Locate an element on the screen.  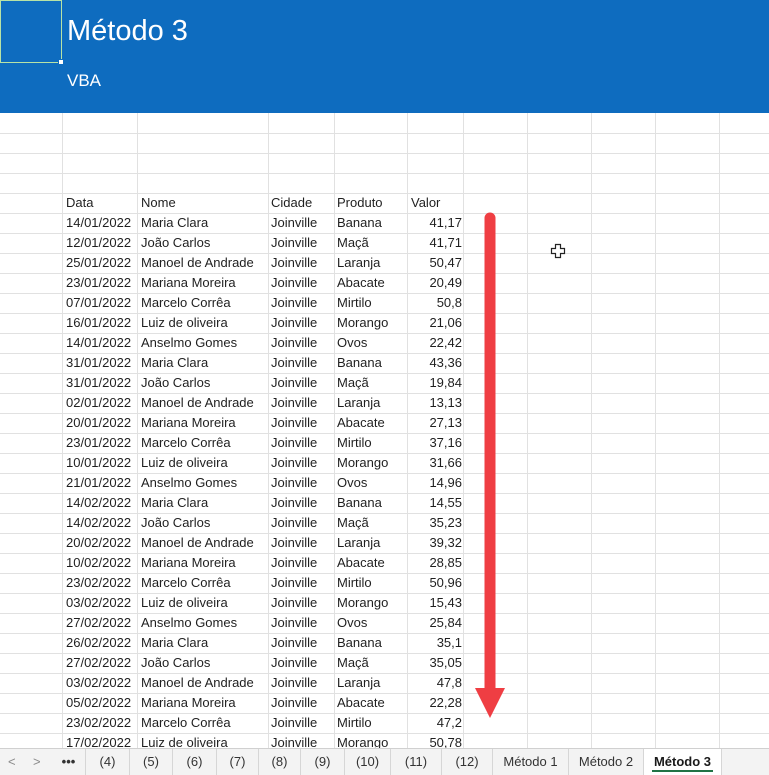
sheet-tab: (12) is located at coordinates (467, 762).